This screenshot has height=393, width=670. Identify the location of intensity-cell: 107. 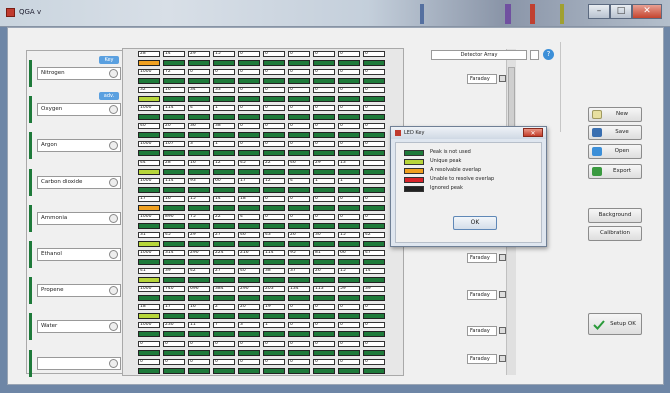
(174, 144).